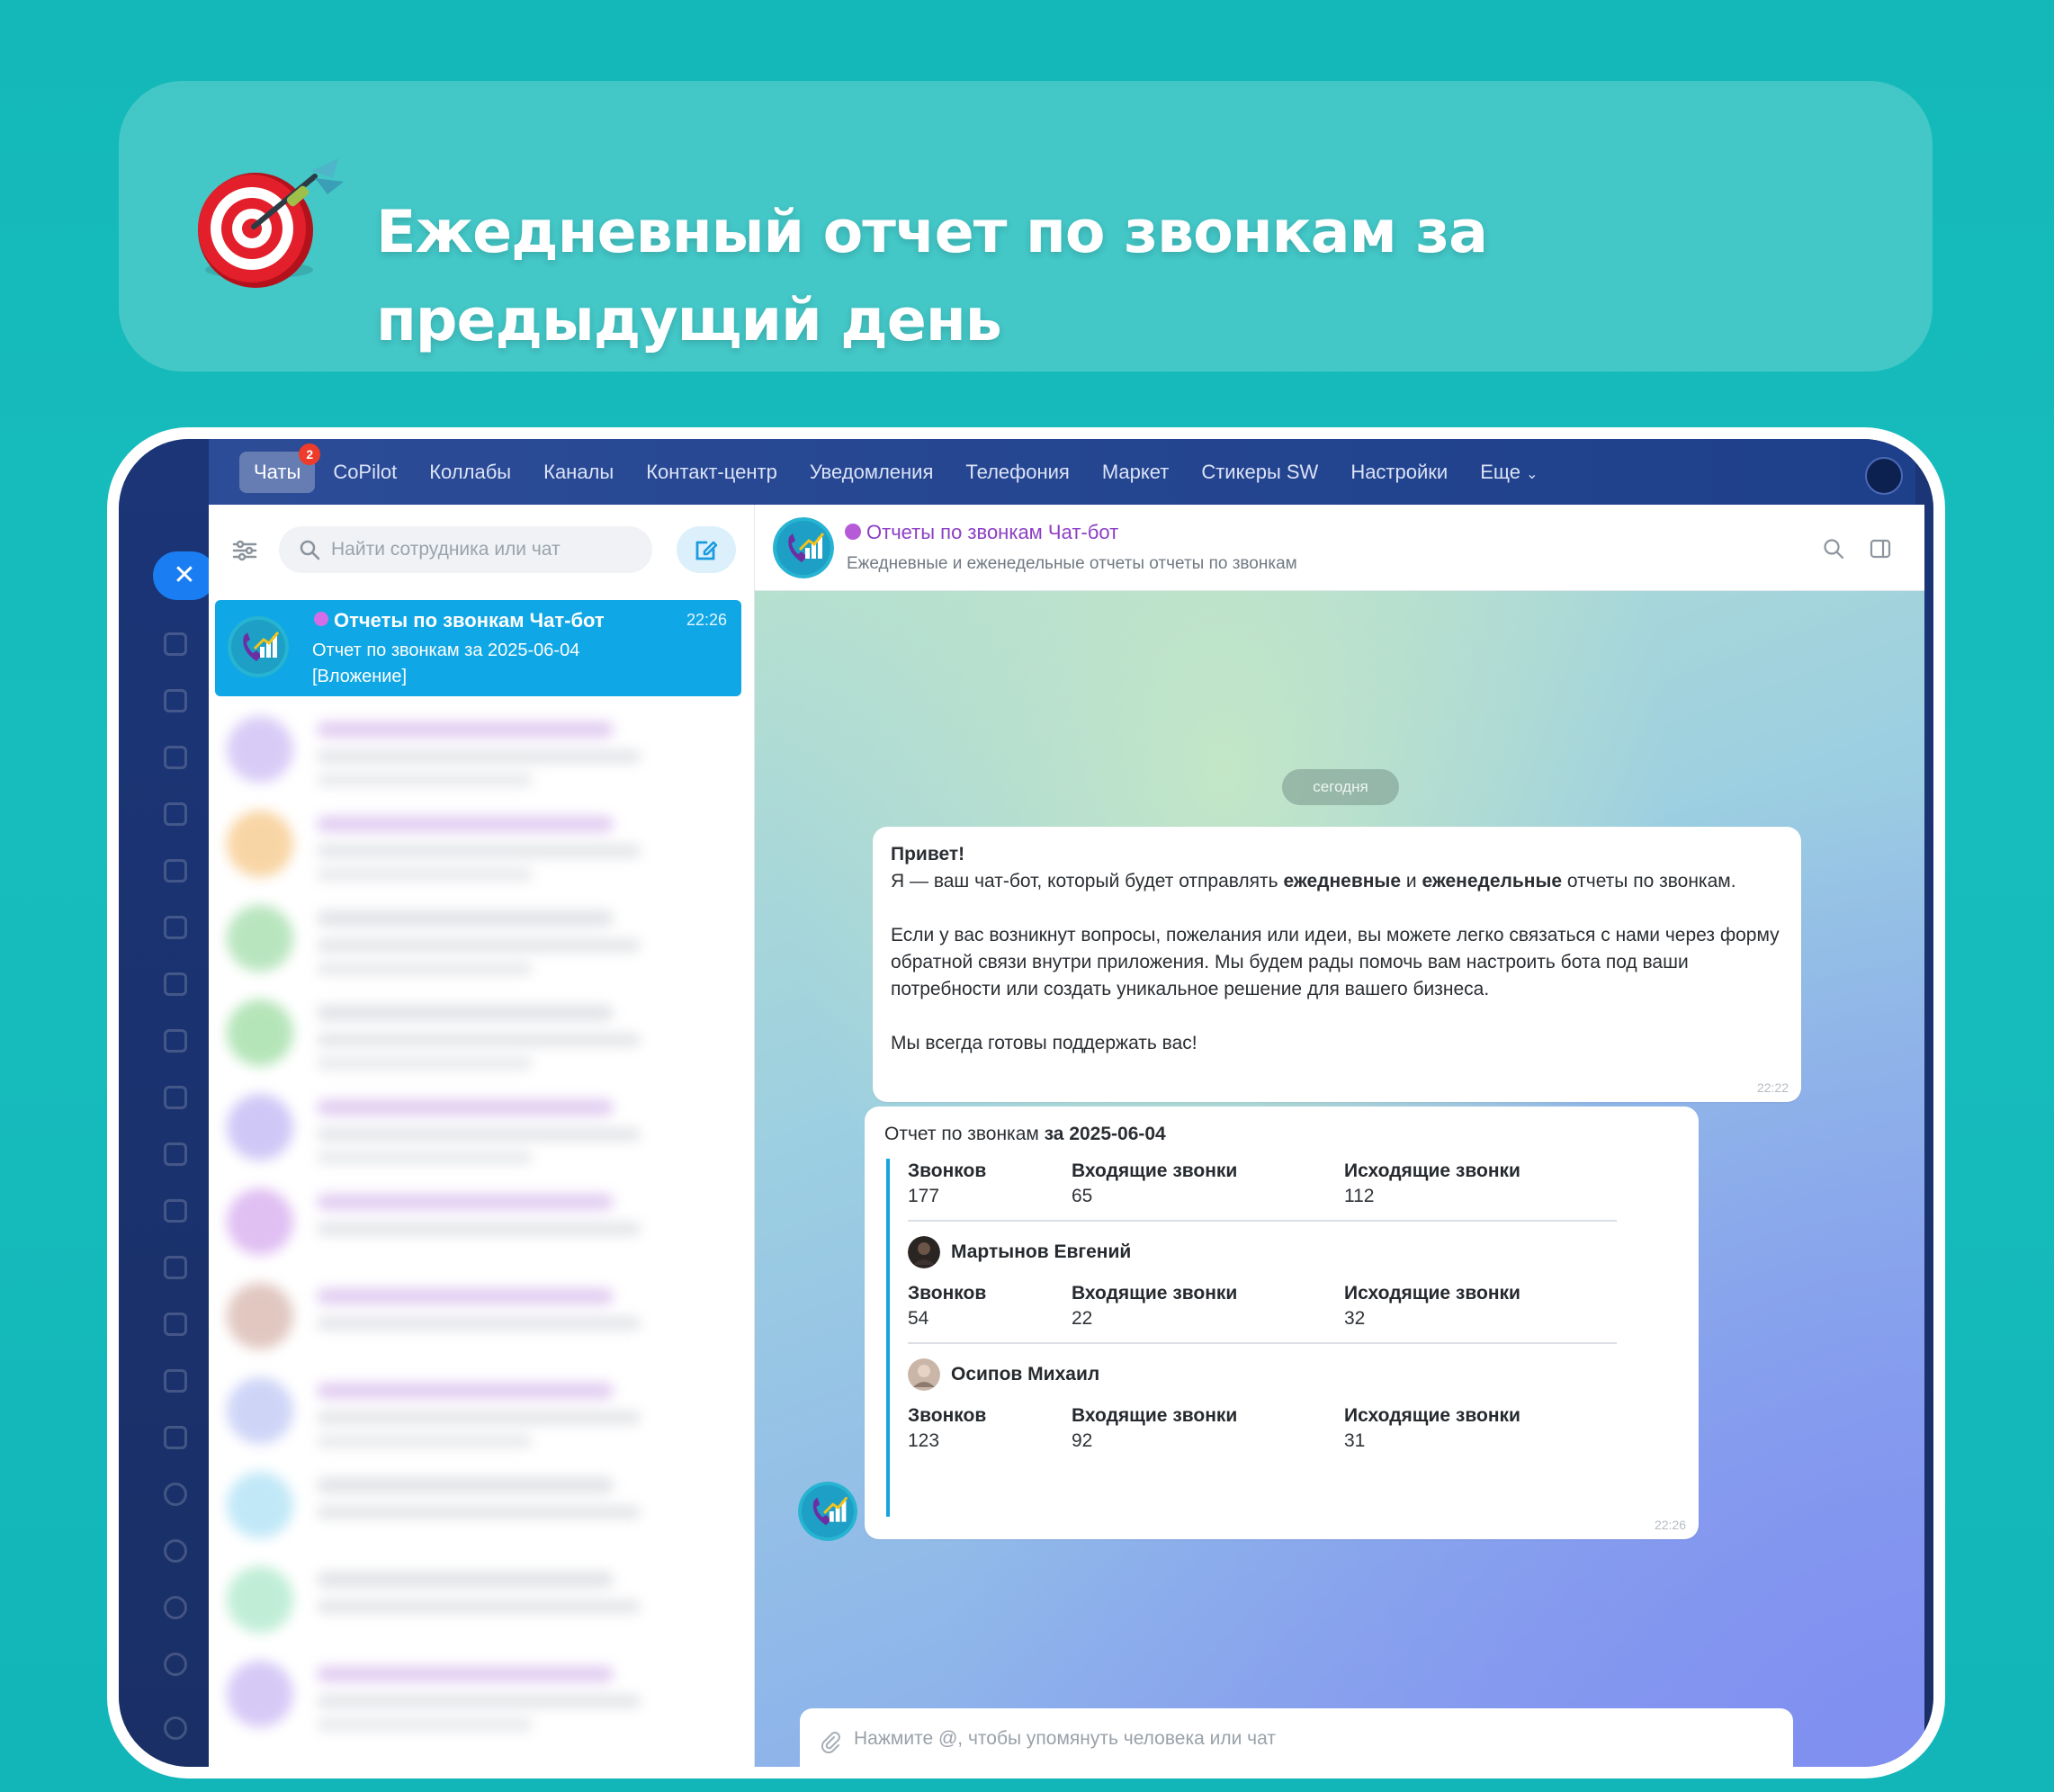 The width and height of the screenshot is (2054, 1792). What do you see at coordinates (1337, 854) in the screenshot?
I see `greeting: Привет!` at bounding box center [1337, 854].